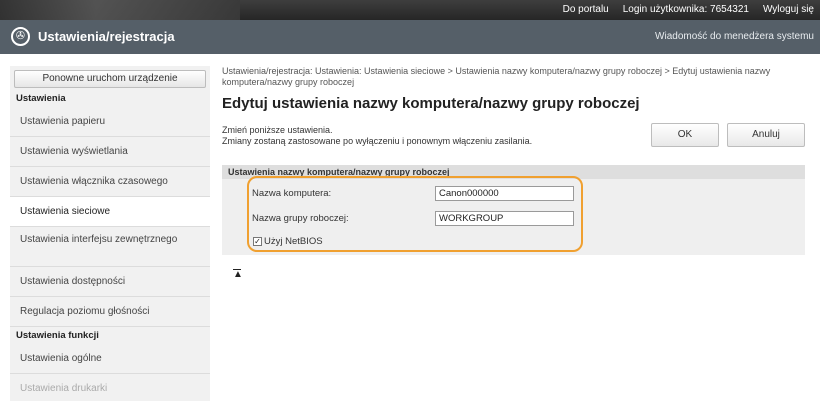 This screenshot has width=820, height=404. Describe the element at coordinates (729, 9) in the screenshot. I see `user-id: 7654321` at that location.